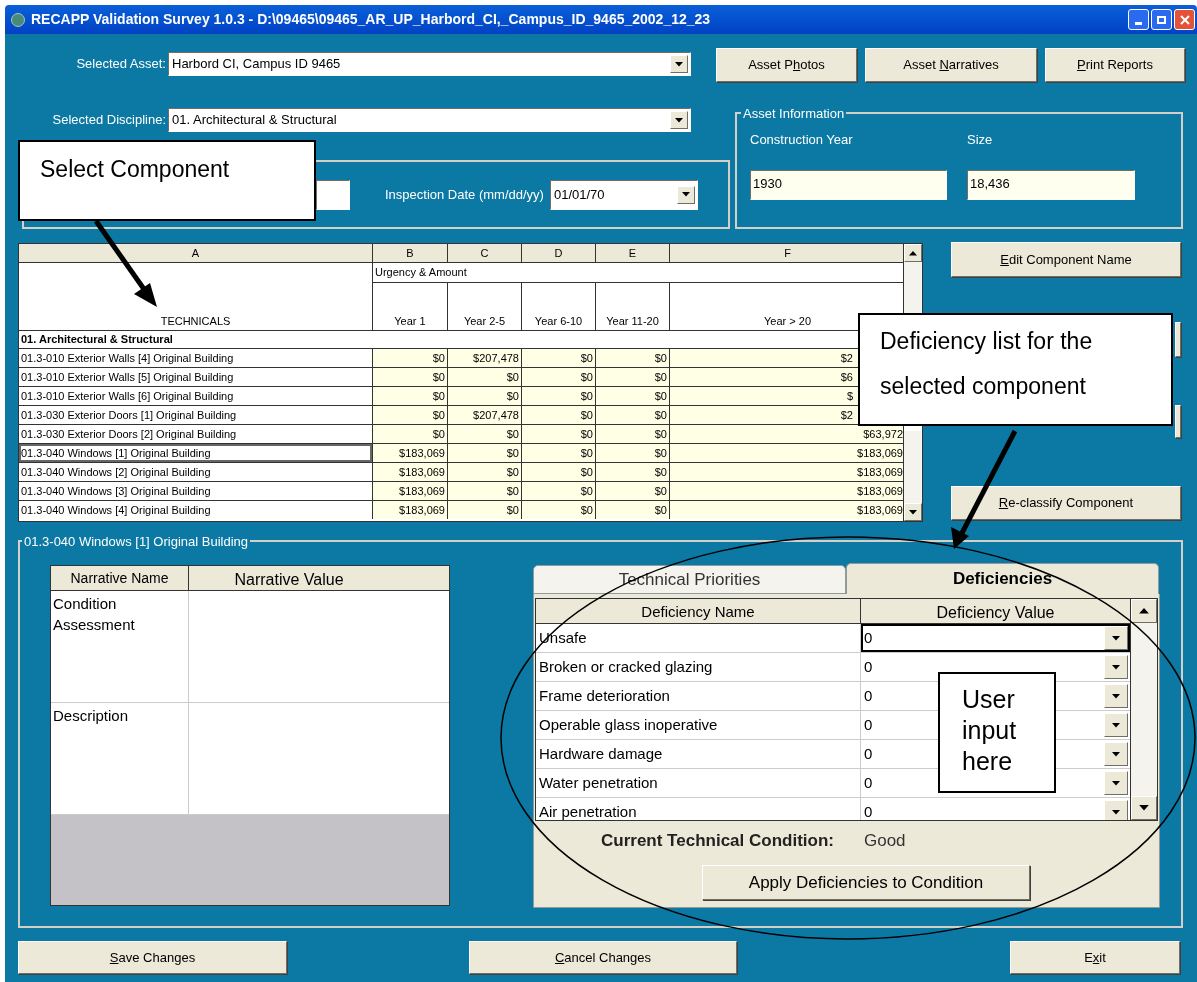  Describe the element at coordinates (558, 306) in the screenshot. I see `column-header: Year 6-10` at that location.